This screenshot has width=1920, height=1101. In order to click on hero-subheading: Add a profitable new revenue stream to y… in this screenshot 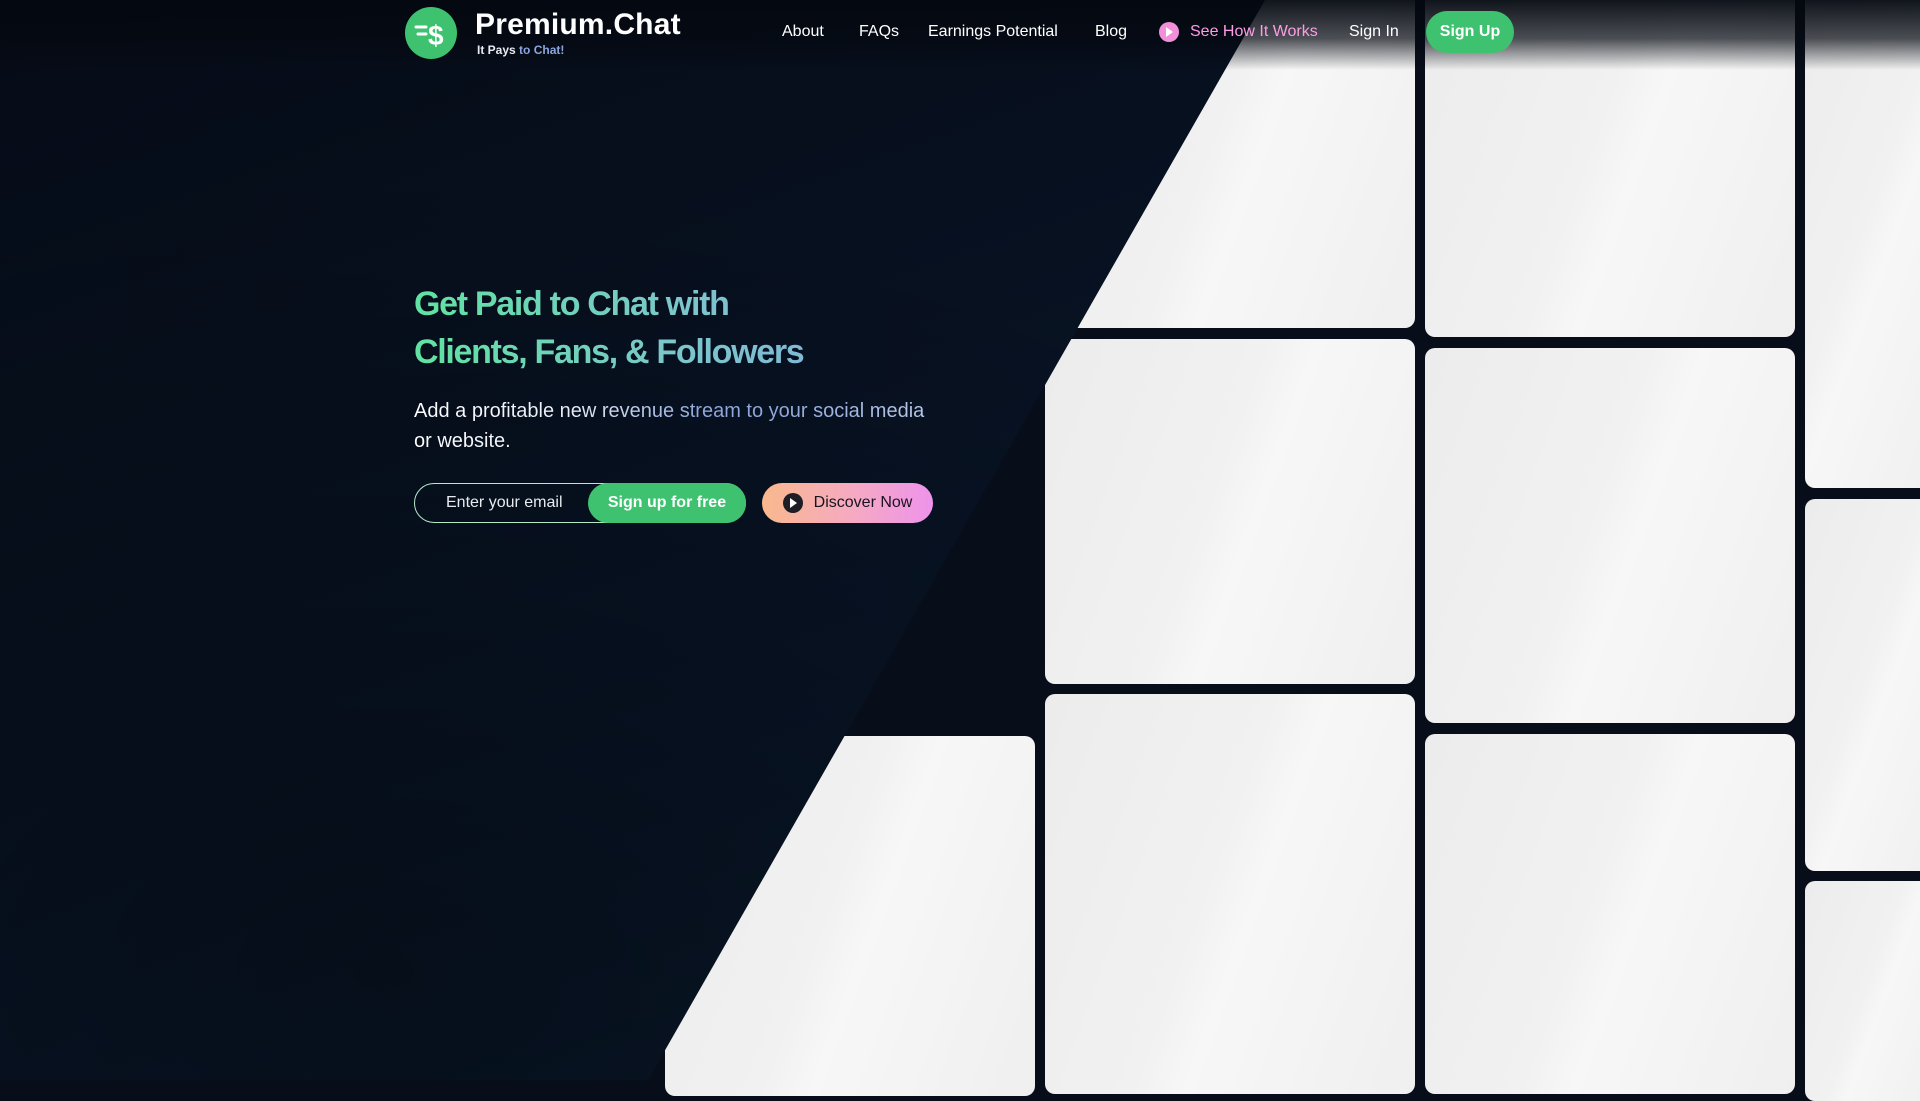, I will do `click(674, 426)`.